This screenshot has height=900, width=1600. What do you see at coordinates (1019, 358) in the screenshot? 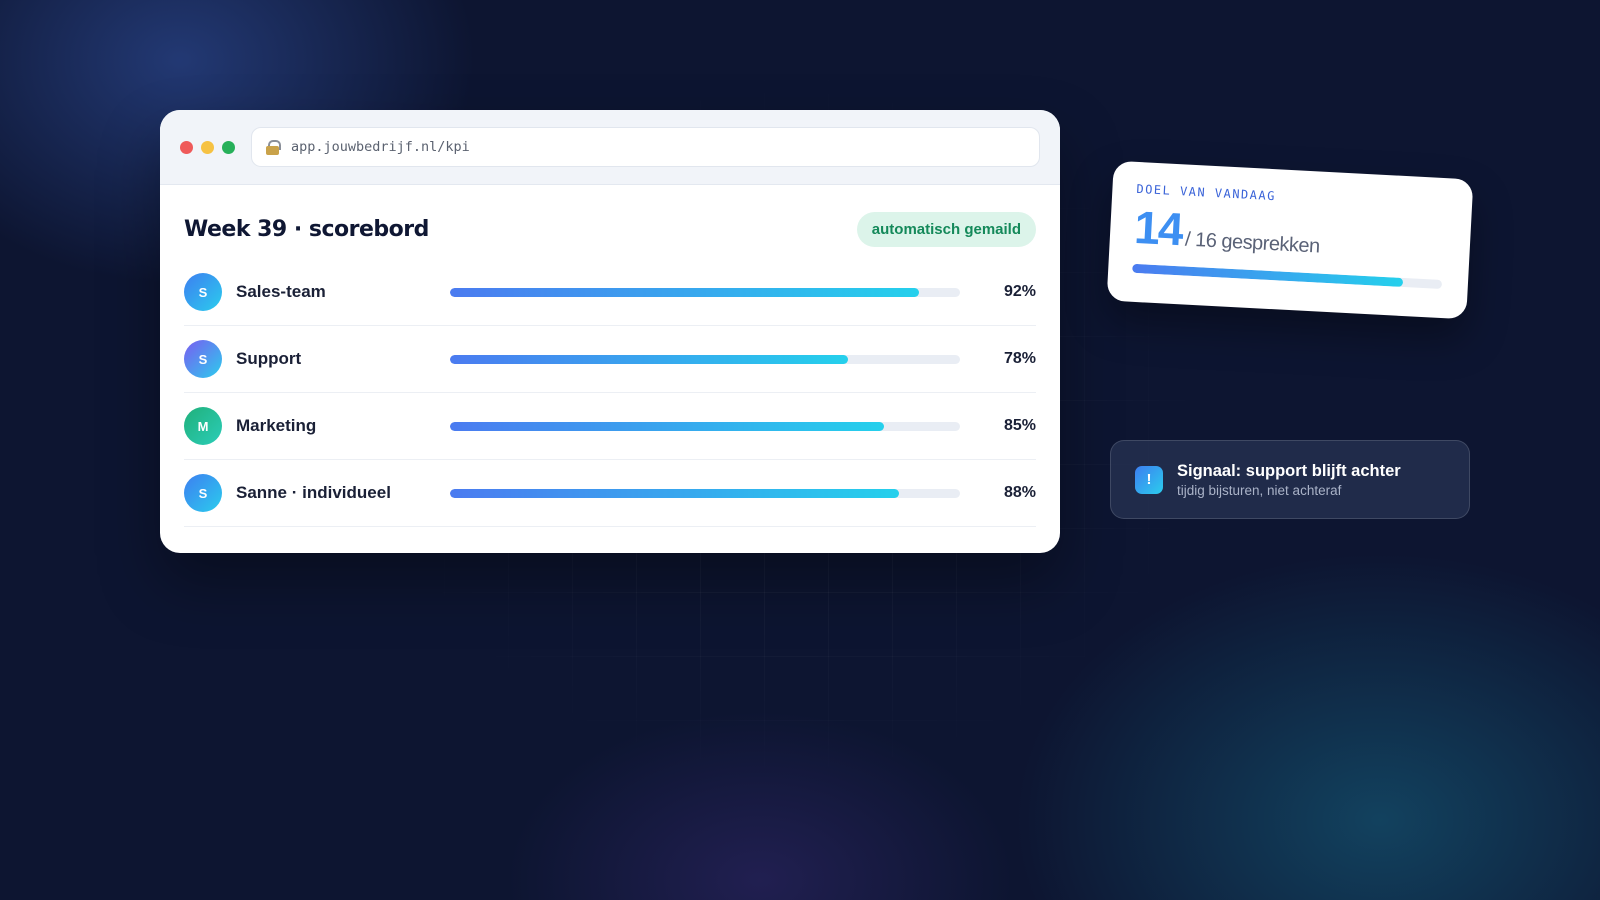
I see `row-percentage: 78%` at bounding box center [1019, 358].